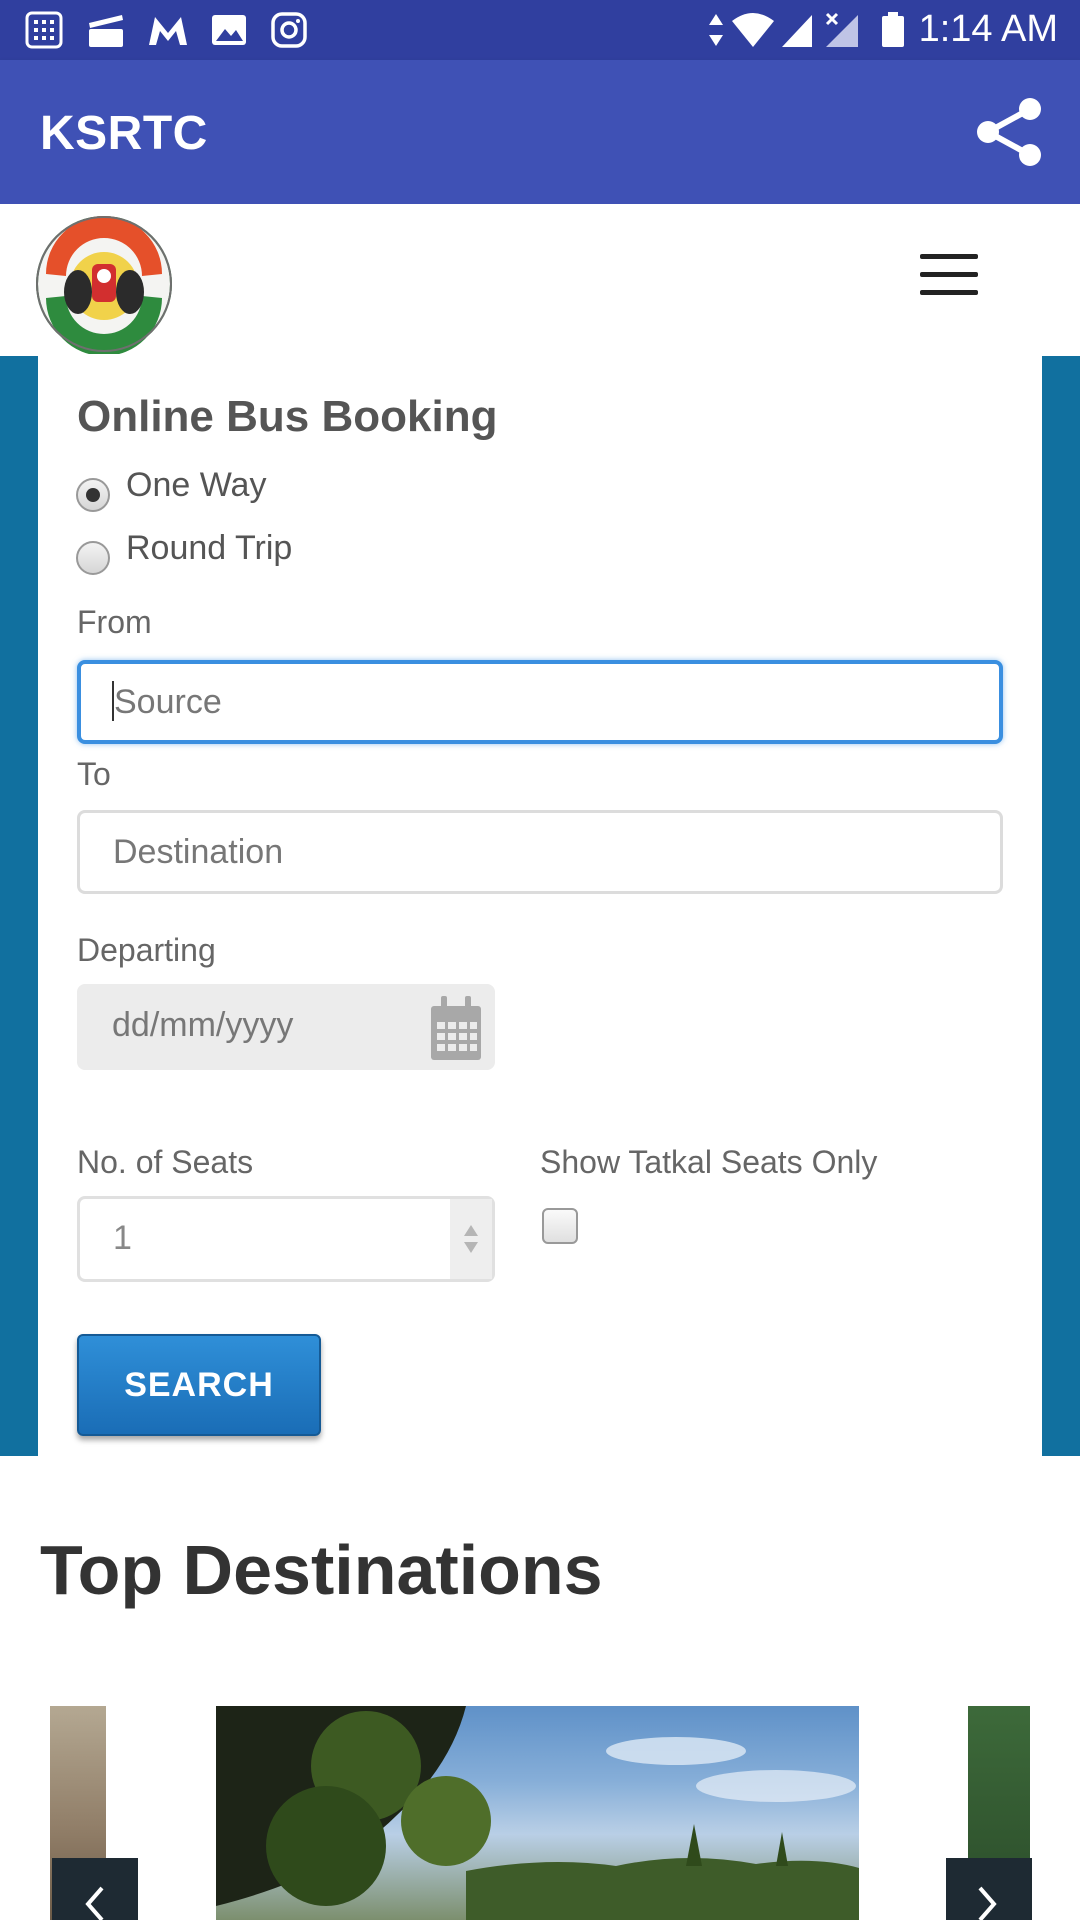 The width and height of the screenshot is (1080, 1920). I want to click on destination-input, so click(540, 852).